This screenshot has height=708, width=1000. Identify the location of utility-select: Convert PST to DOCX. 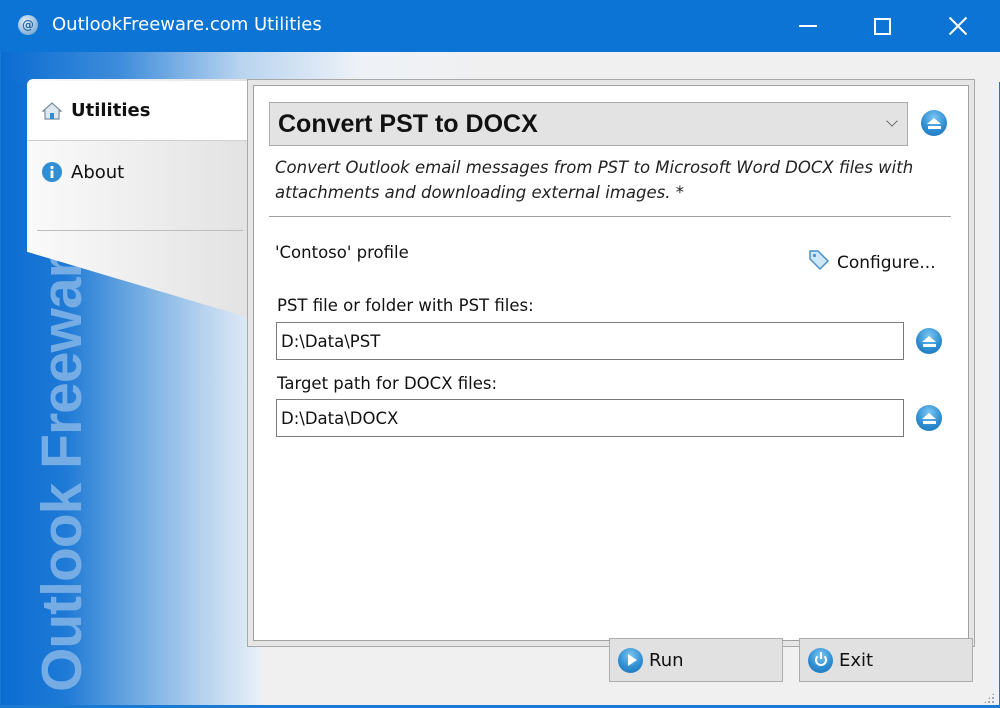
(588, 124).